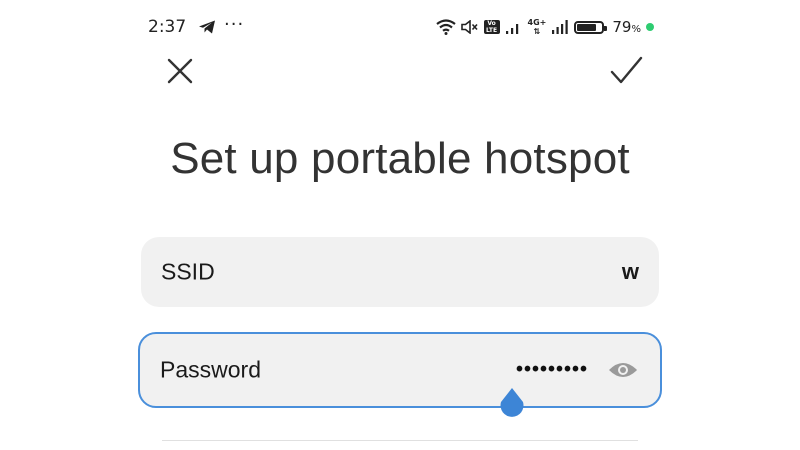  I want to click on text-cursor-handle, so click(512, 403).